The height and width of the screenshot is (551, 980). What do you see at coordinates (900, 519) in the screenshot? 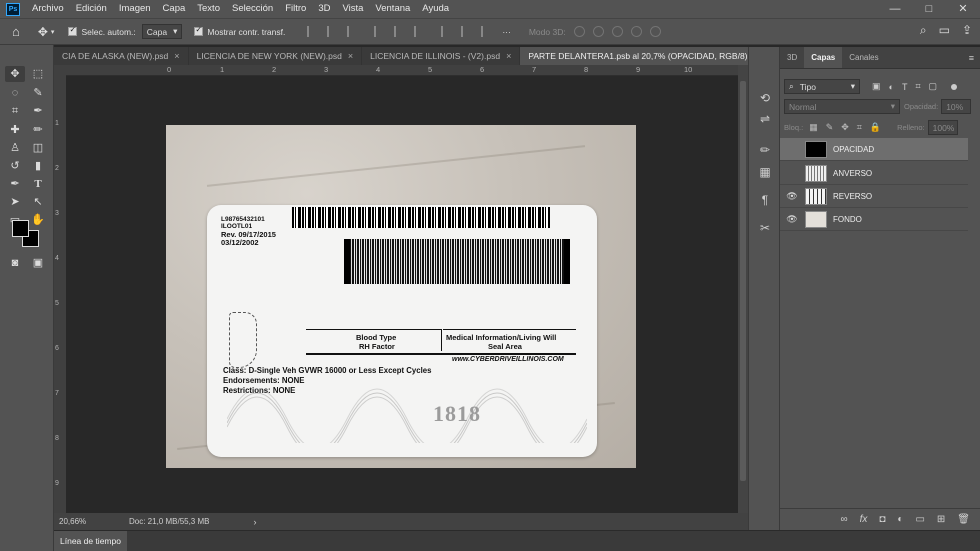
I see `adjustment-layer-icon: ◐` at bounding box center [900, 519].